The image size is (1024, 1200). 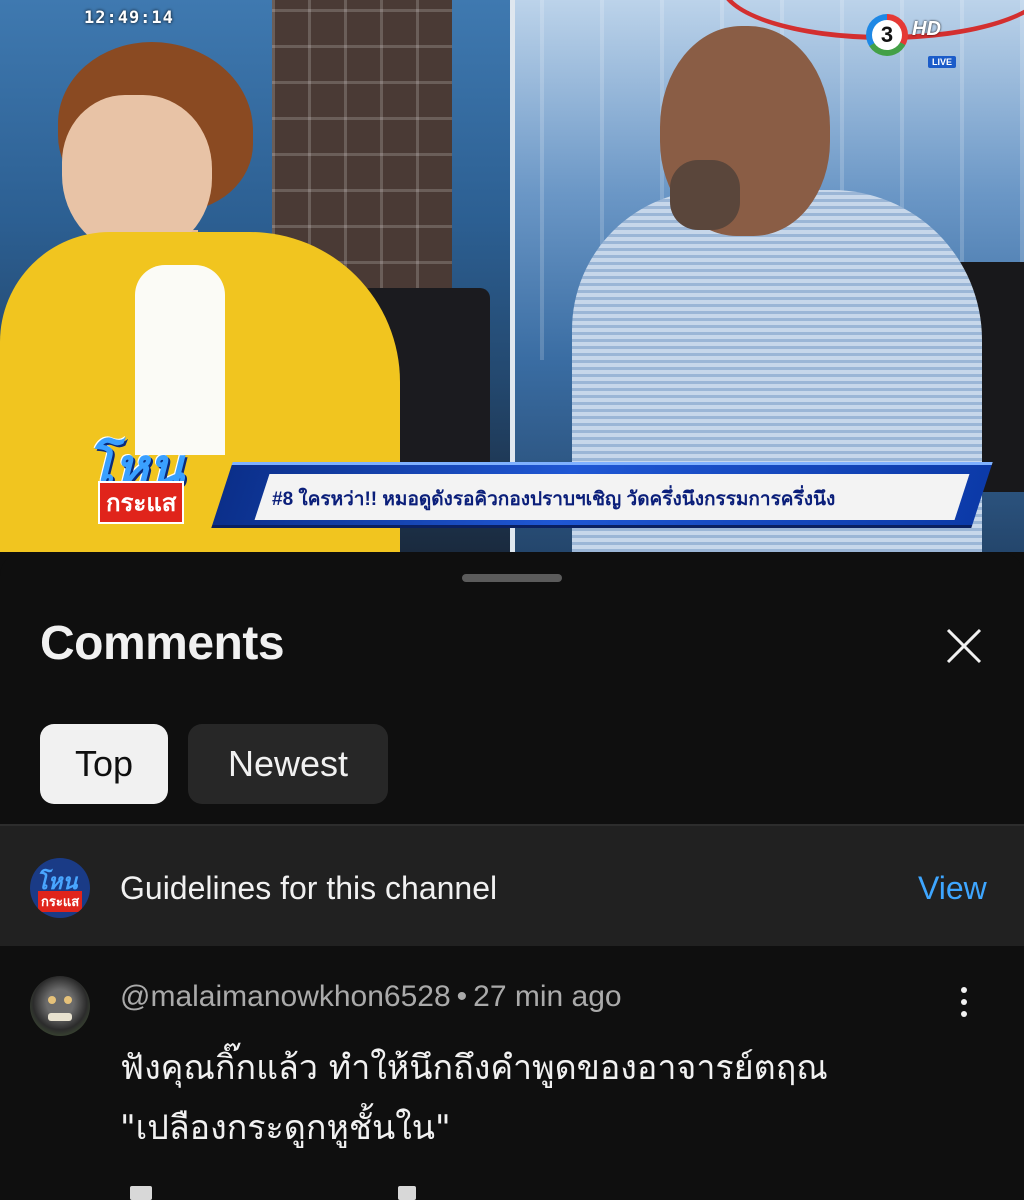 What do you see at coordinates (141, 1193) in the screenshot?
I see `like-icon` at bounding box center [141, 1193].